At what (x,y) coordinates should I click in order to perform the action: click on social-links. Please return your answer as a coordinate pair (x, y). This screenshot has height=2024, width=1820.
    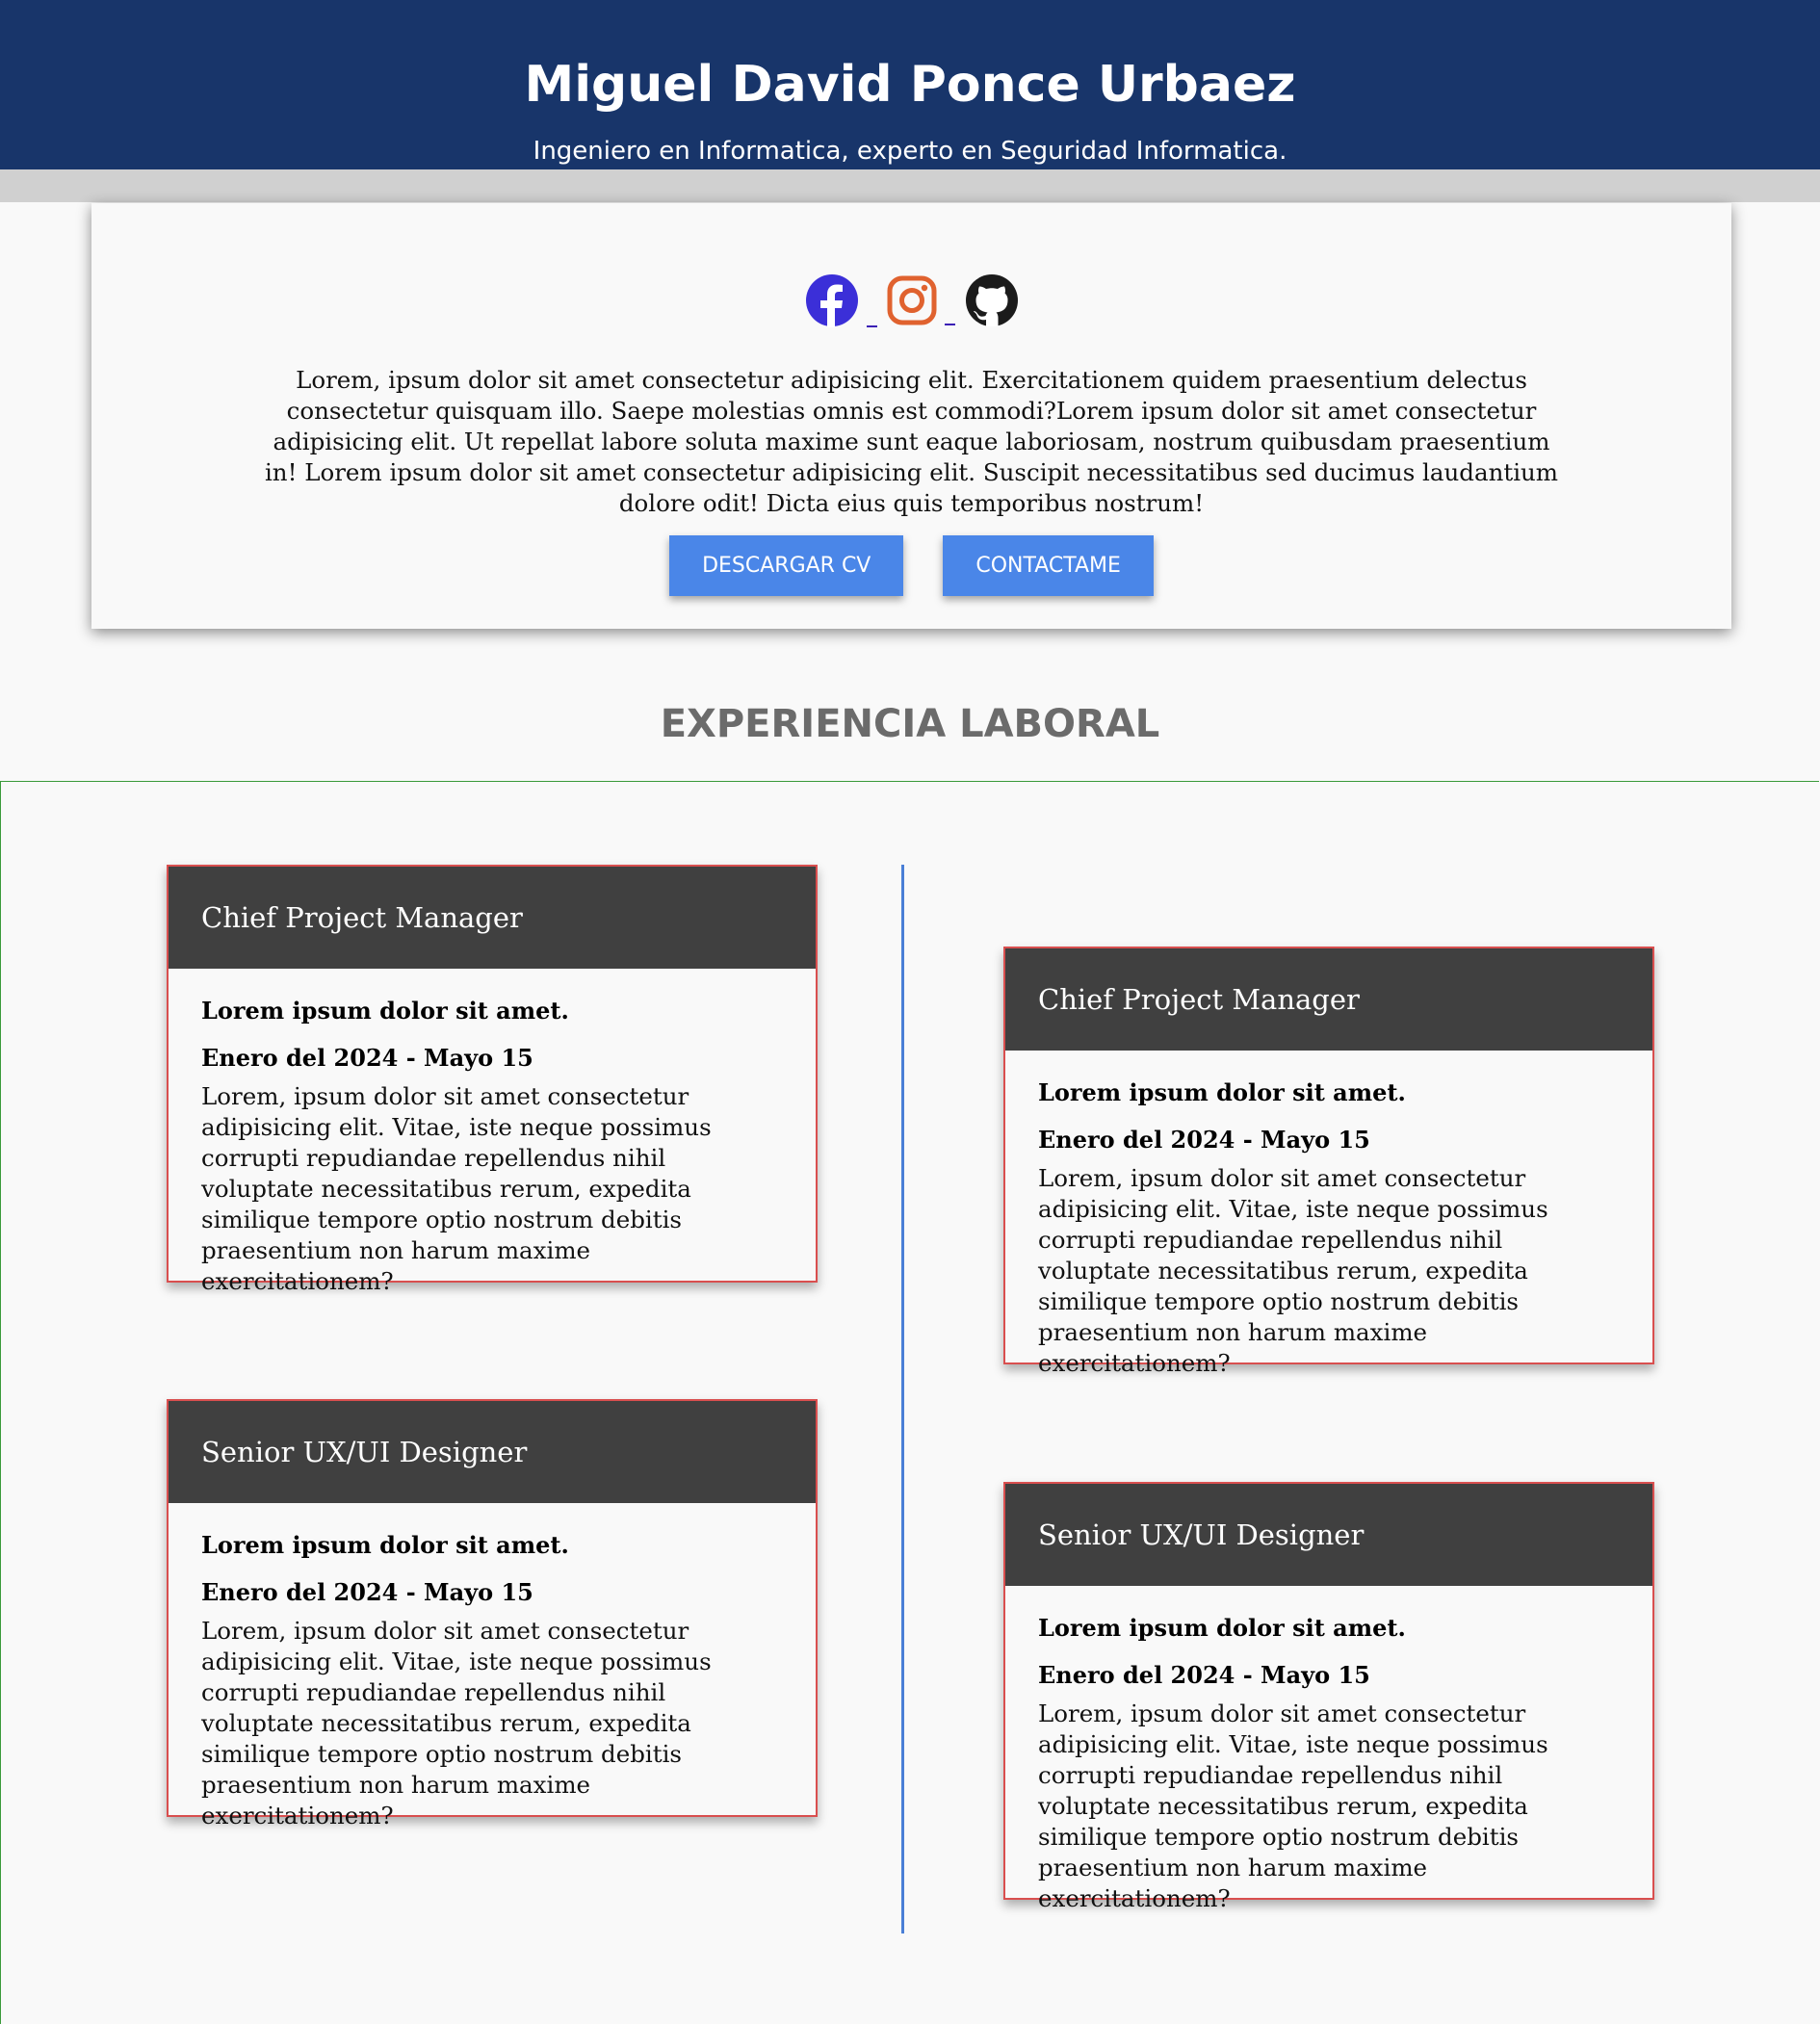
    Looking at the image, I should click on (911, 302).